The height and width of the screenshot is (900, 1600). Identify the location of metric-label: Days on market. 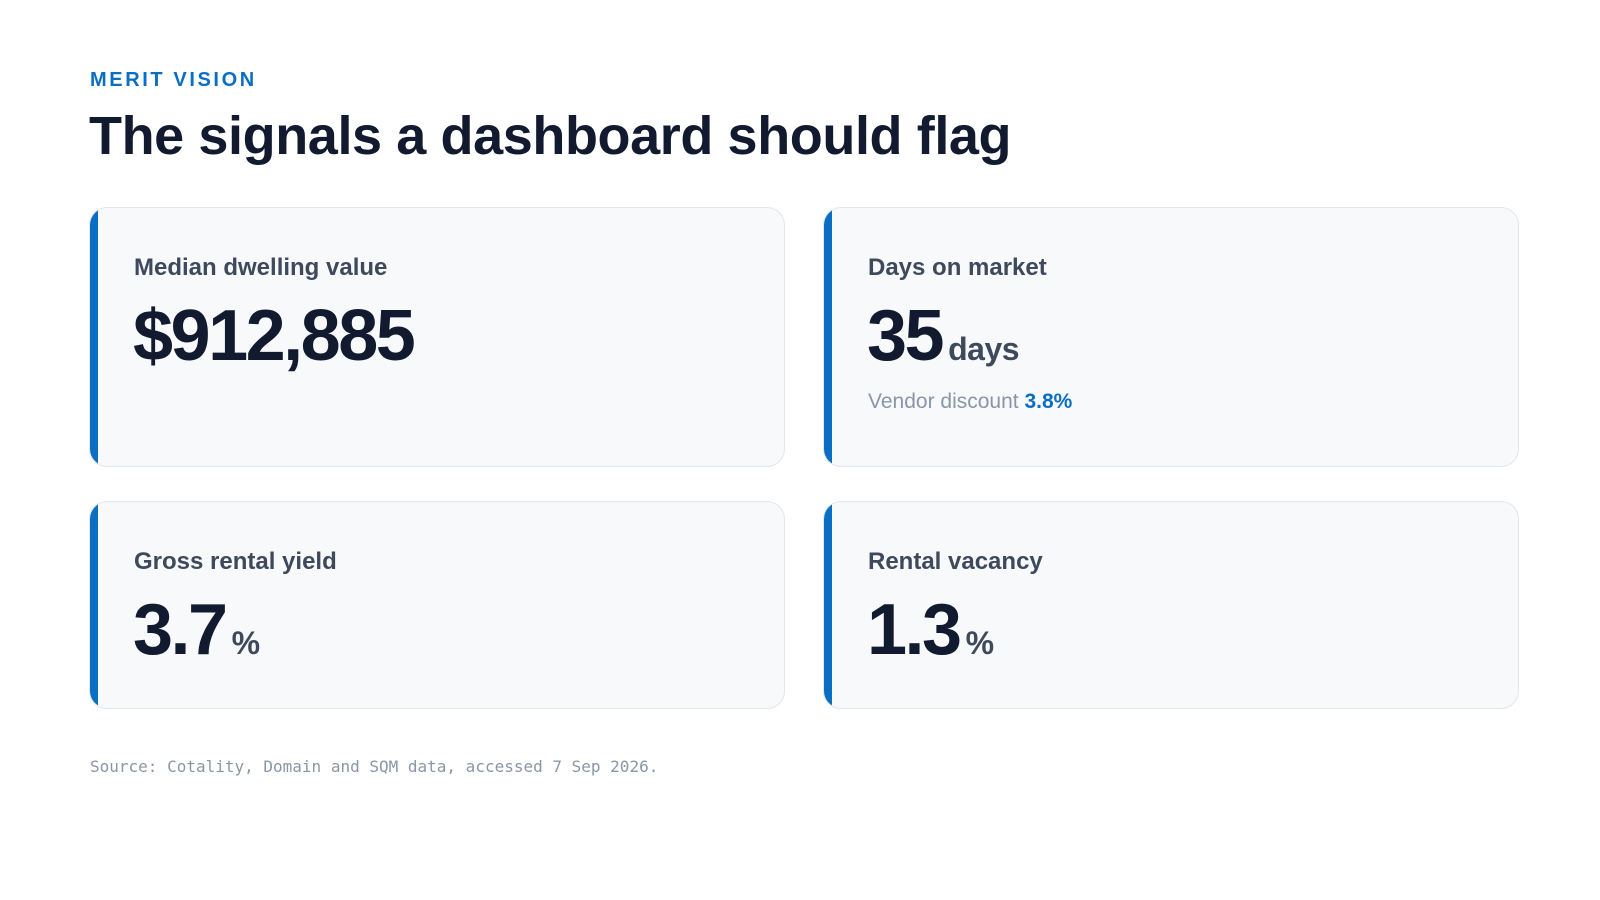
(957, 267).